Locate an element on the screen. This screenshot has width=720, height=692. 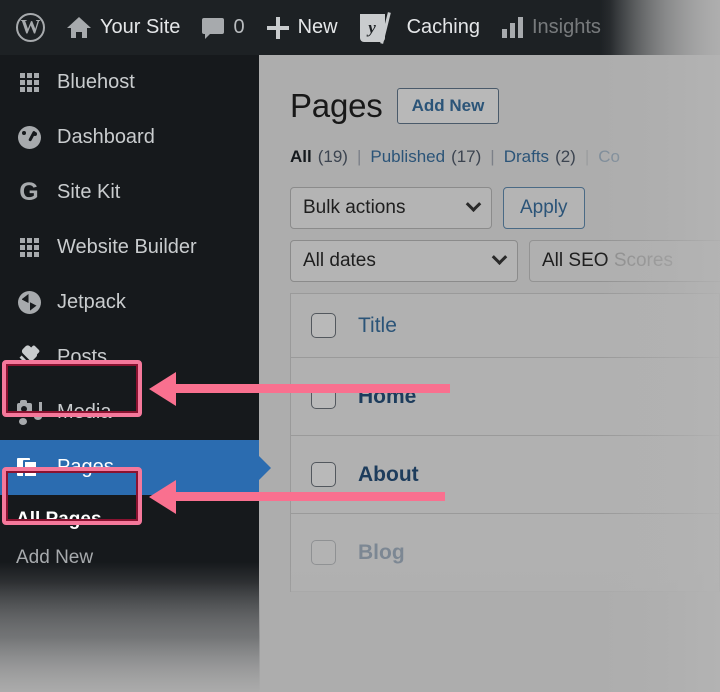
pages-submenu: All Pages Add New is located at coordinates (129, 541).